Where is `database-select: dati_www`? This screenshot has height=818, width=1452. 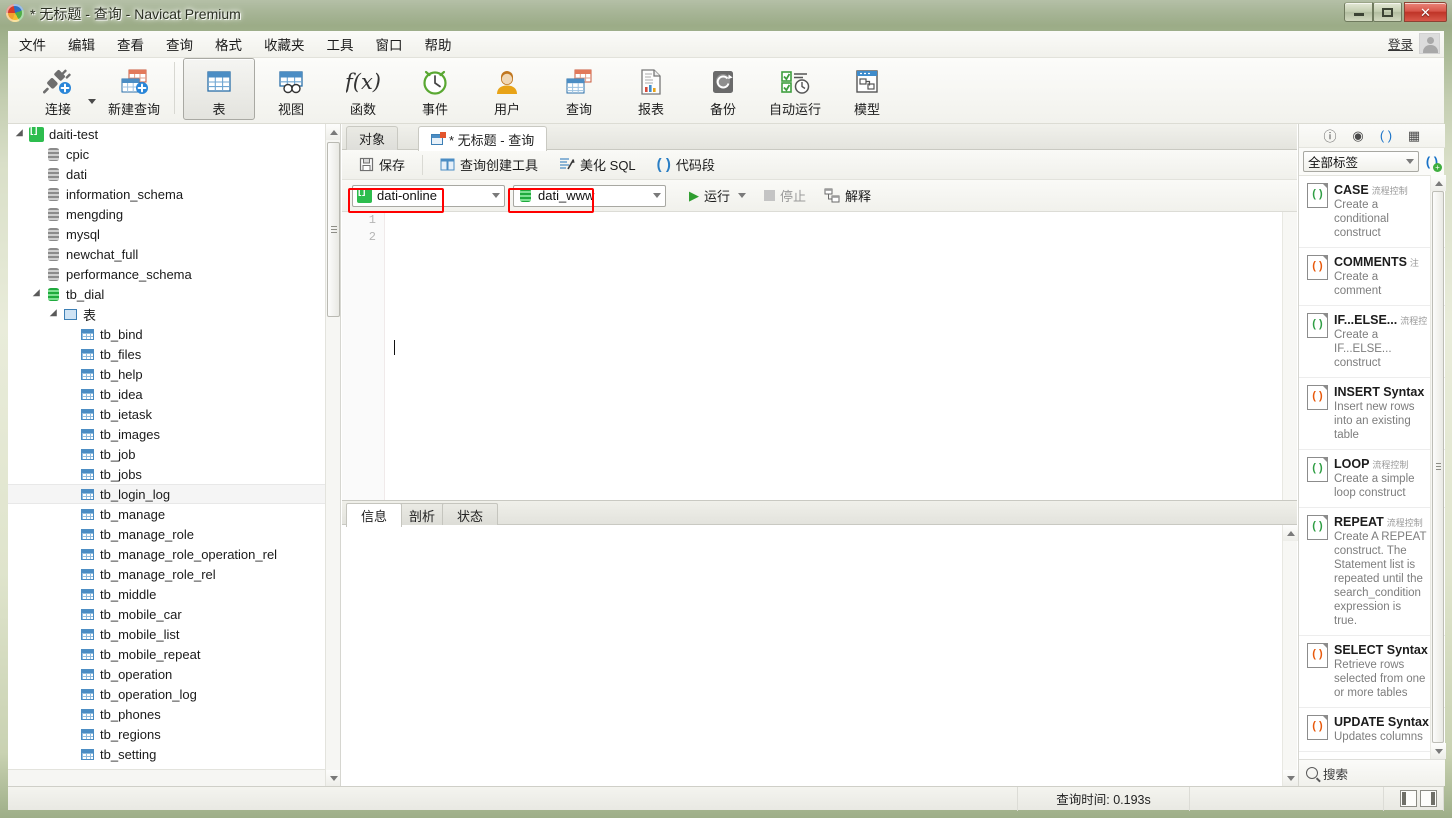 database-select: dati_www is located at coordinates (589, 195).